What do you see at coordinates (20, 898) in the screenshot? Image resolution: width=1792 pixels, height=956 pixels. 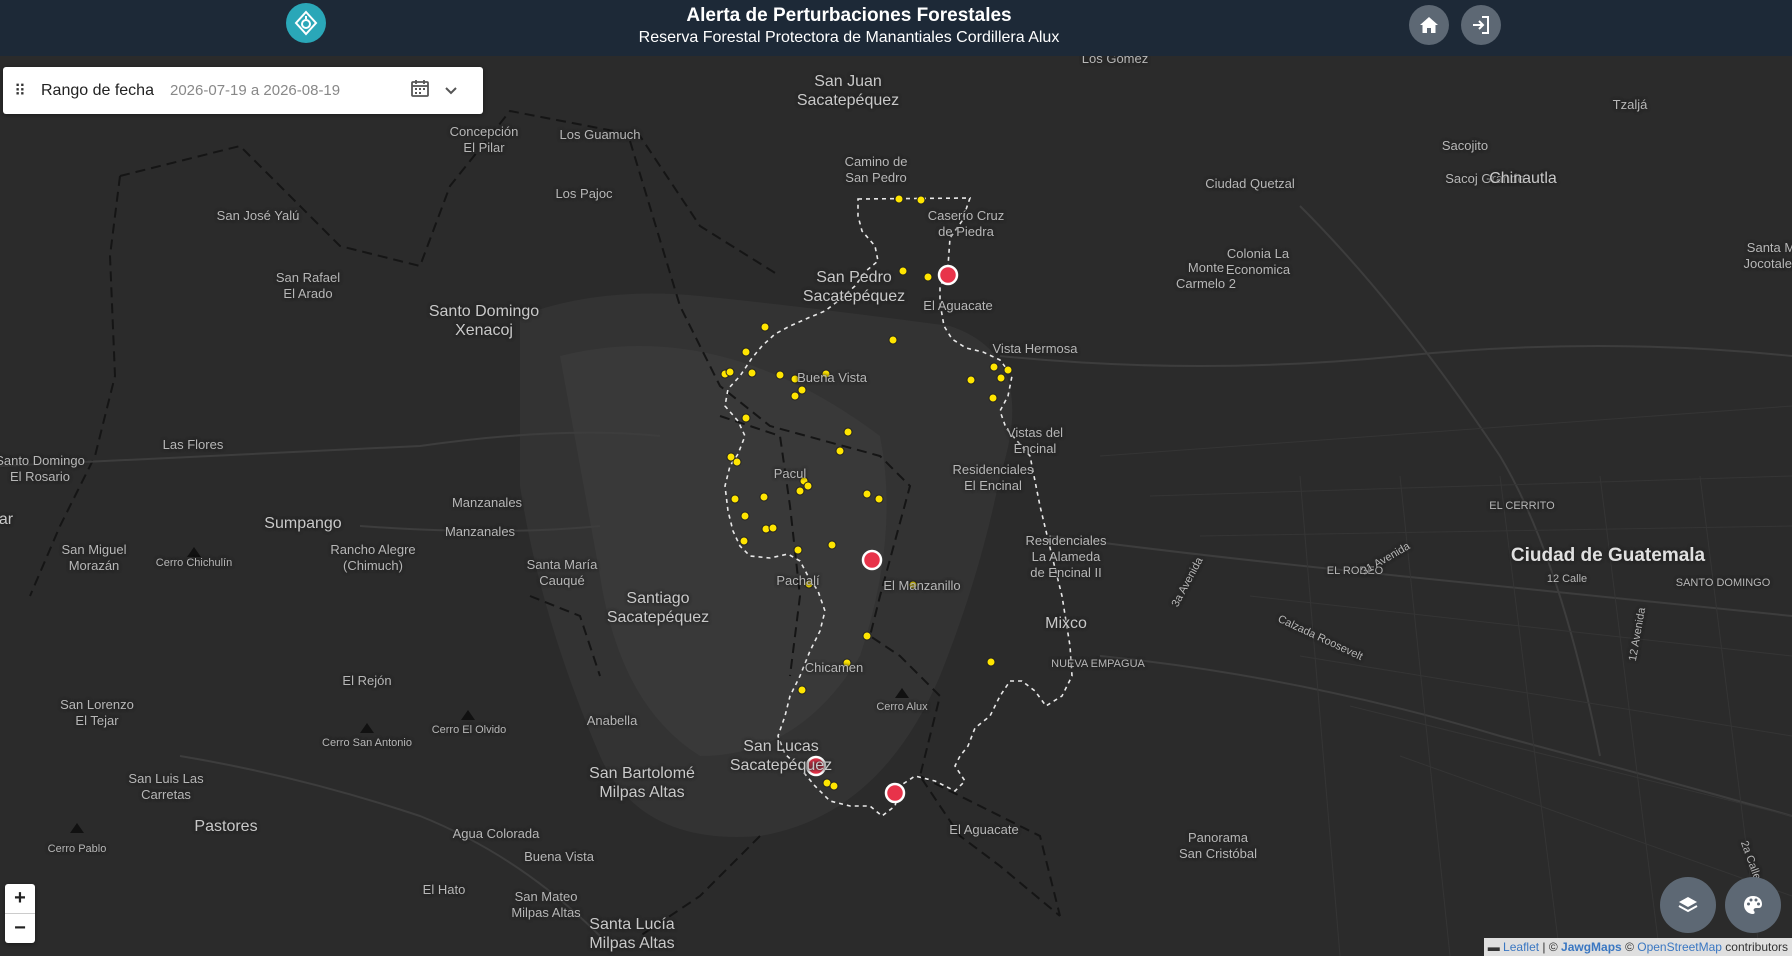 I see `zoom-in-button: +` at bounding box center [20, 898].